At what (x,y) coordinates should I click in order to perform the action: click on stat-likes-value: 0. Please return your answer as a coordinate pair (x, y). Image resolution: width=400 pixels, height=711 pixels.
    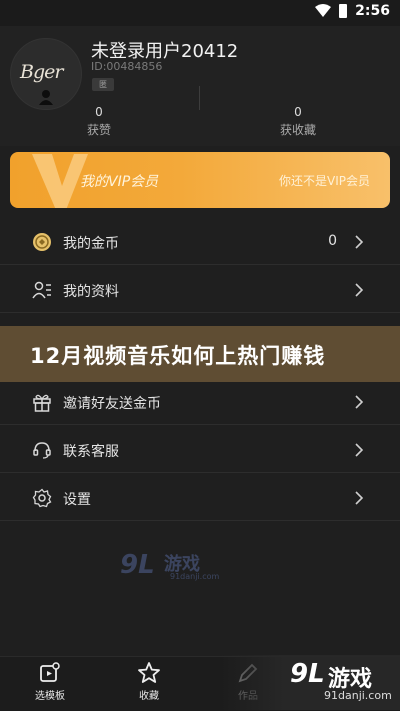
    Looking at the image, I should click on (99, 112).